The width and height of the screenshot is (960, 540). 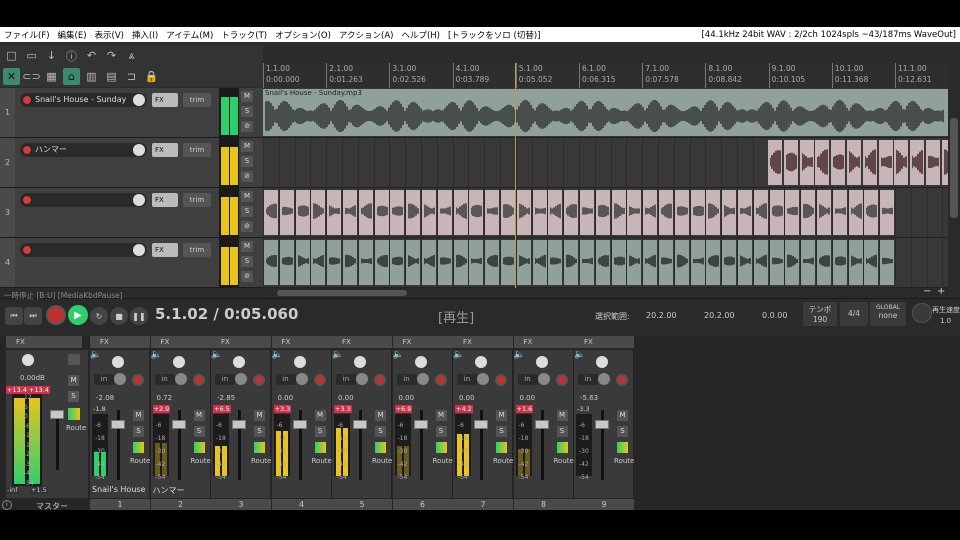 I want to click on master-db-readout: 0.00dB, so click(x=32, y=378).